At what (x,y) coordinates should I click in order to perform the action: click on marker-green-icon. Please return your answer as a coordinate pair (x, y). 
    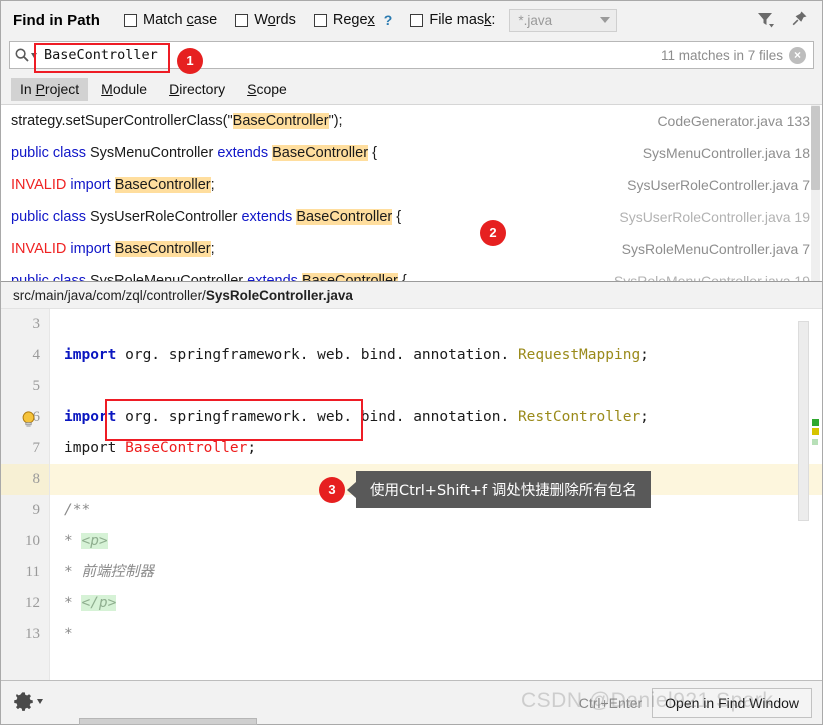
    Looking at the image, I should click on (815, 422).